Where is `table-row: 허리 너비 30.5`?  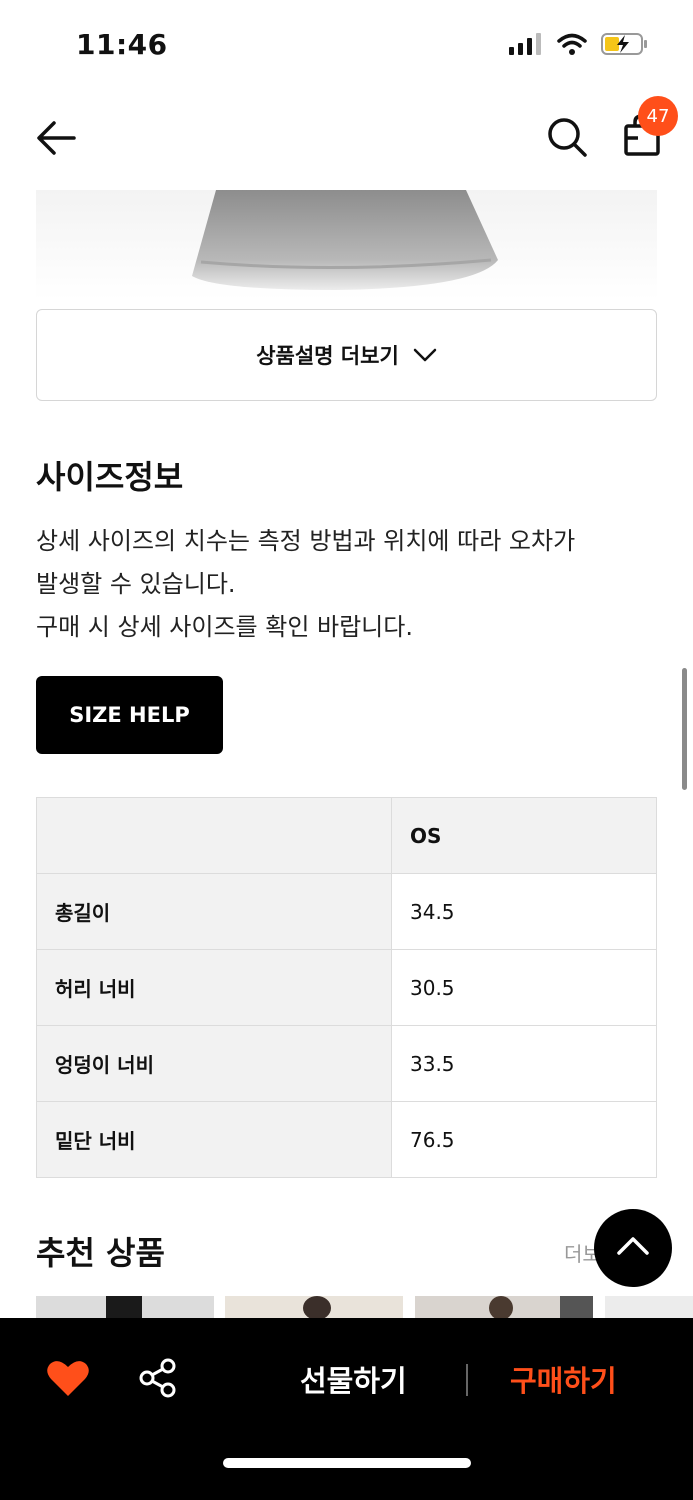 table-row: 허리 너비 30.5 is located at coordinates (346, 987).